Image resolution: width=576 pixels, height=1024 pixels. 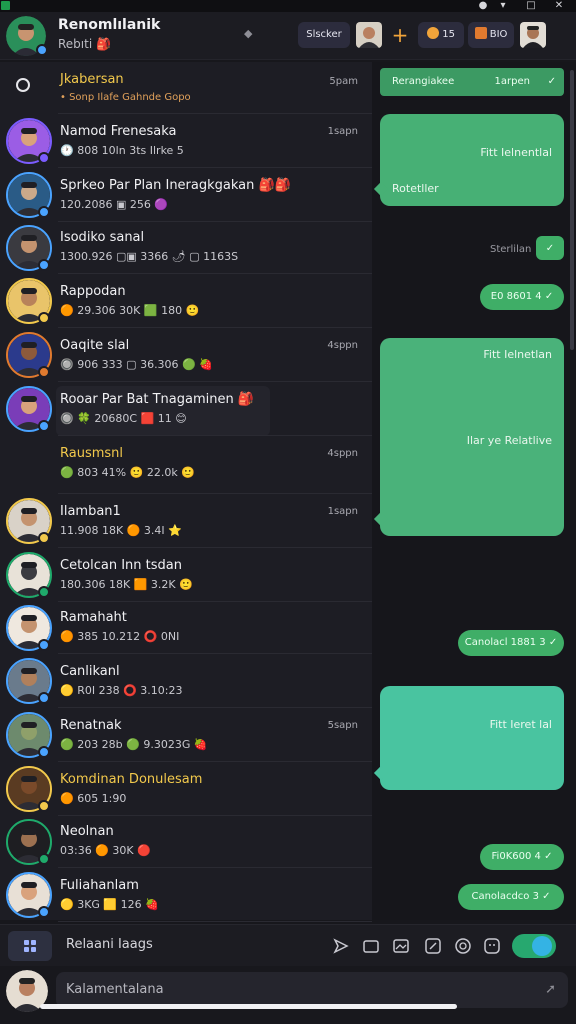 What do you see at coordinates (559, 6) in the screenshot?
I see `close-icon: ✕` at bounding box center [559, 6].